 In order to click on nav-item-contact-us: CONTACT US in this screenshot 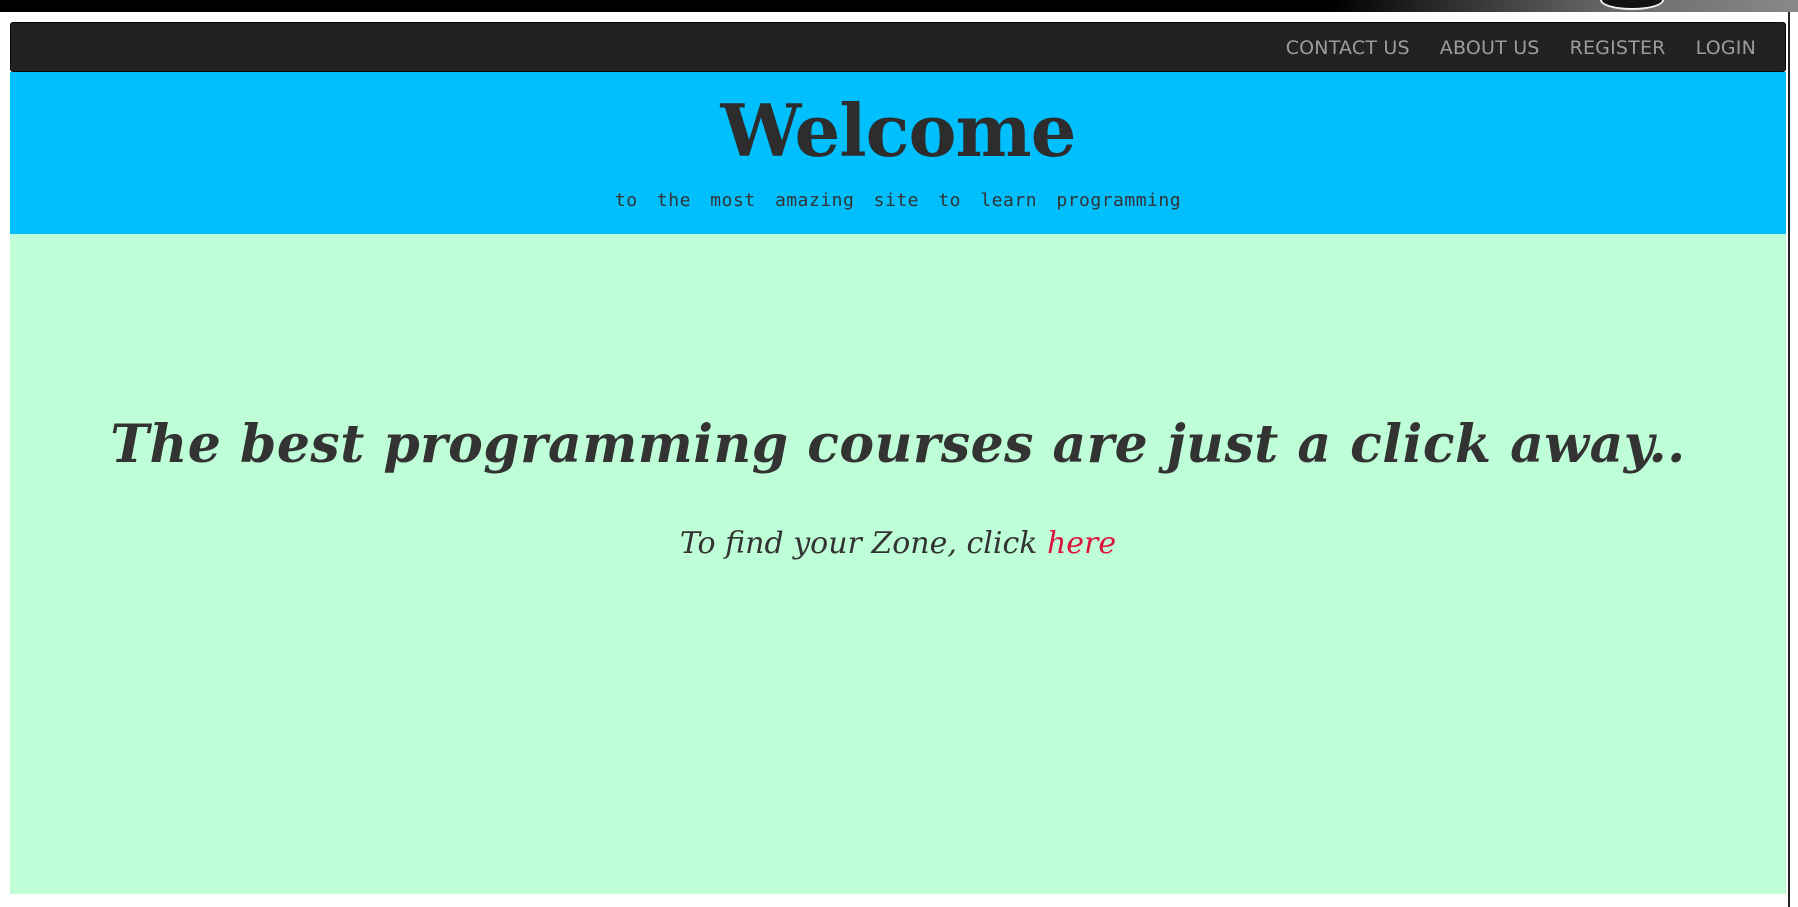, I will do `click(1348, 48)`.